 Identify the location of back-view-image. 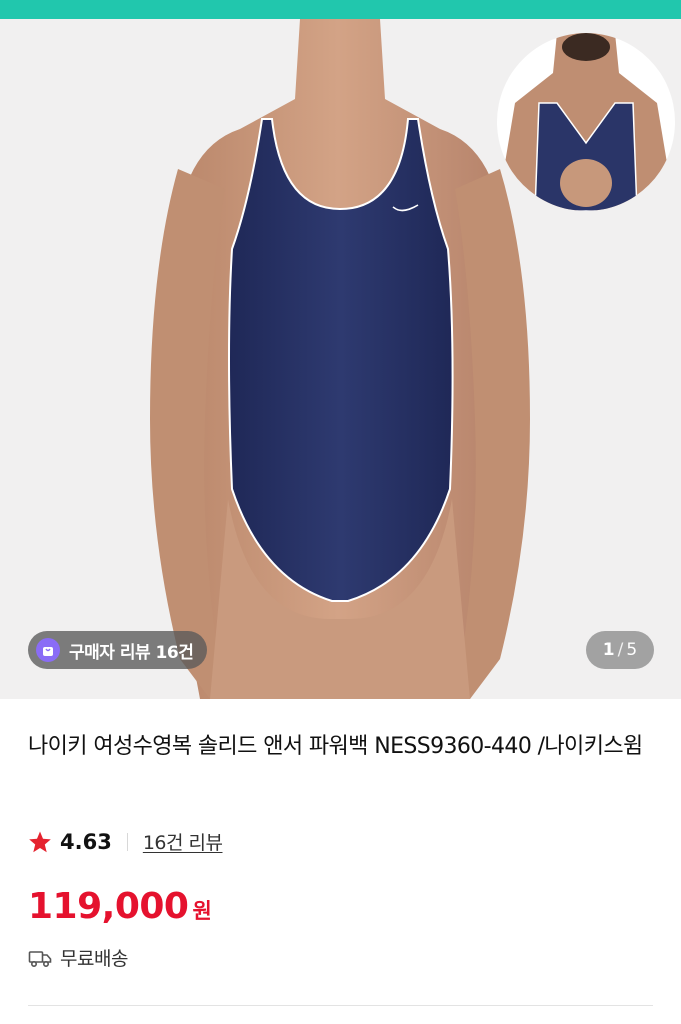
(586, 122).